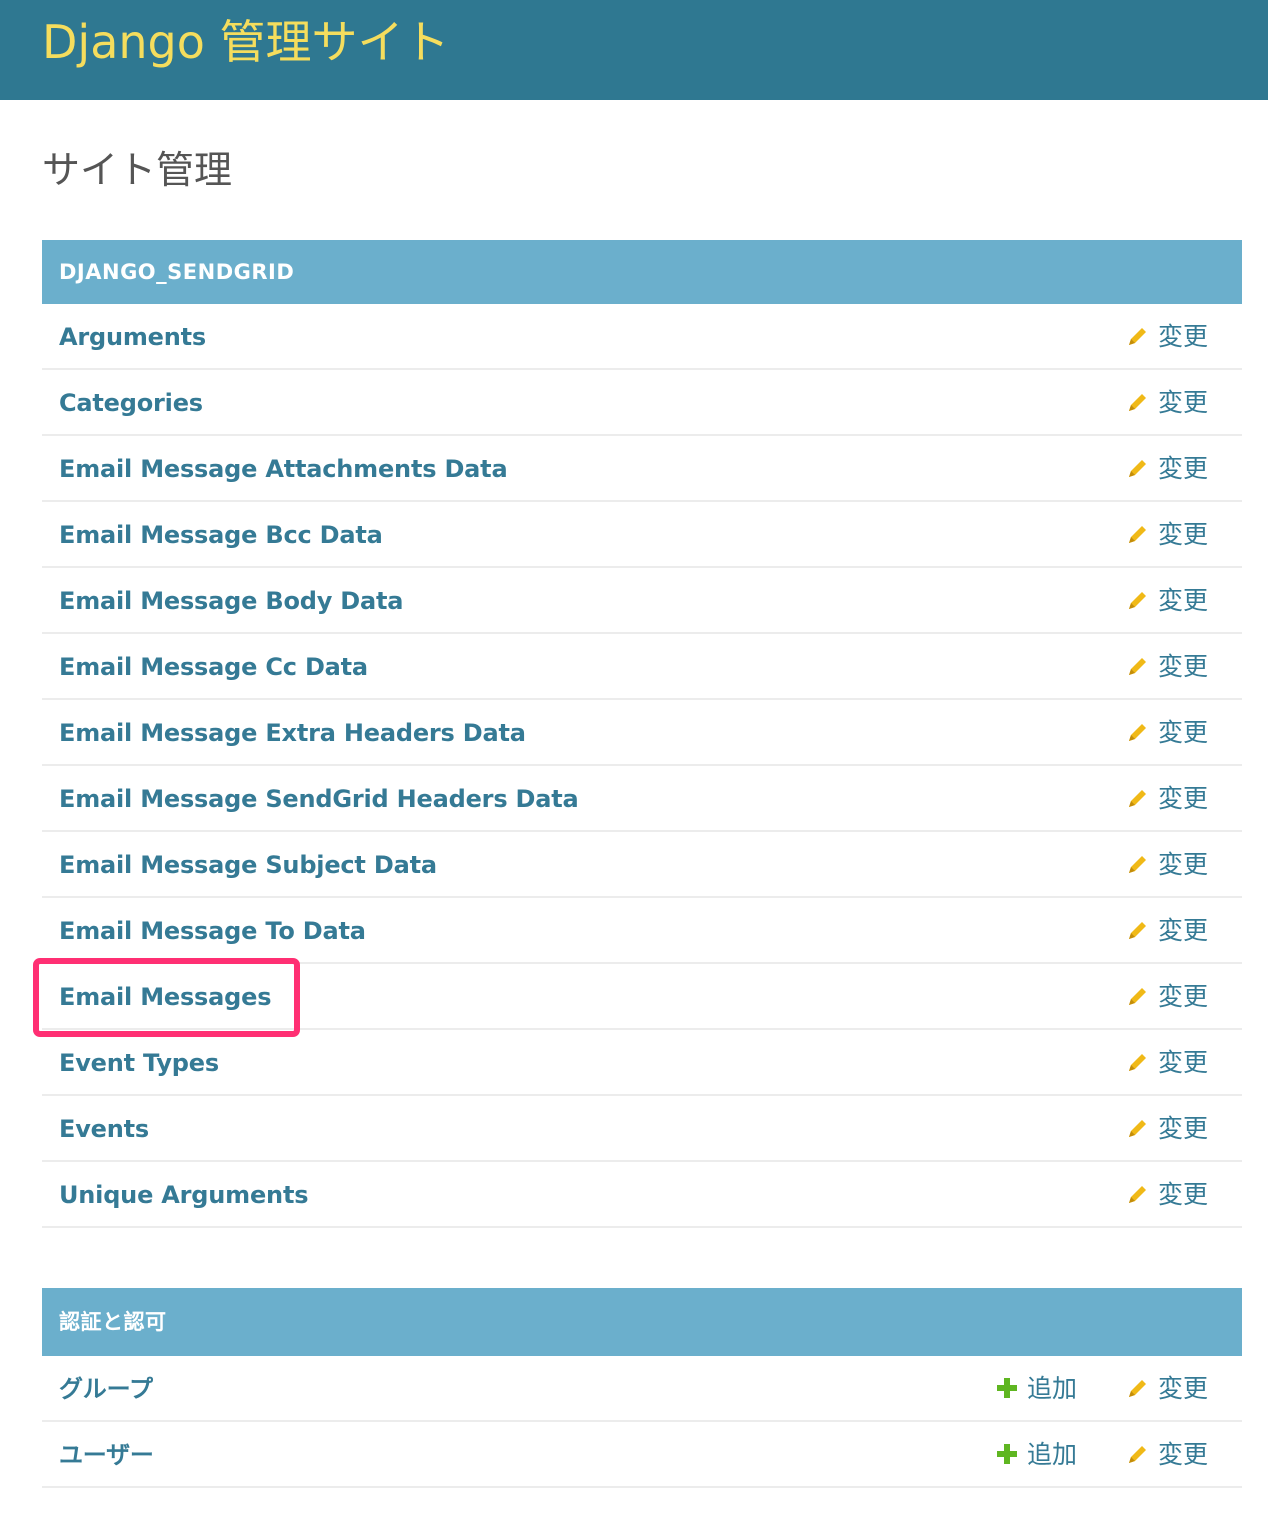 Image resolution: width=1268 pixels, height=1536 pixels. What do you see at coordinates (106, 1389) in the screenshot?
I see `model-link-groups: グループ` at bounding box center [106, 1389].